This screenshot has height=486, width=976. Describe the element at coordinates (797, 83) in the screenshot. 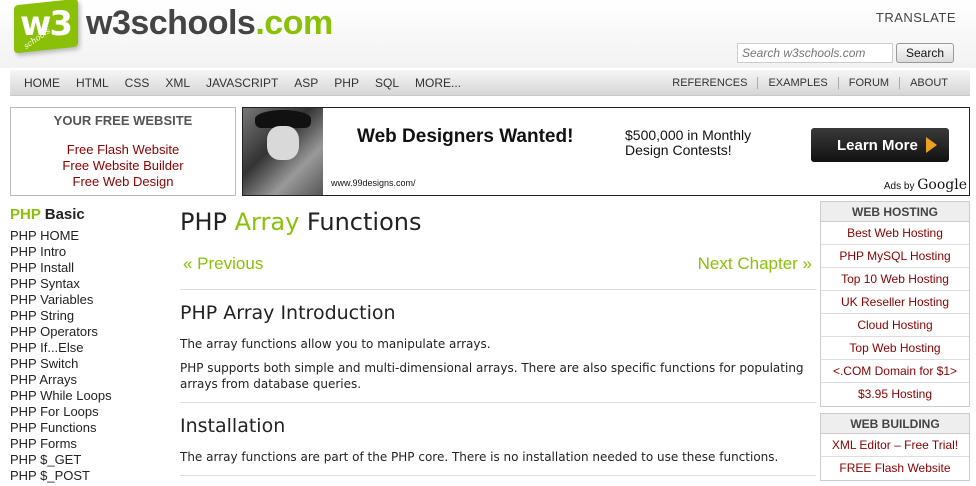

I see `nav-examples: EXAMPLES` at that location.